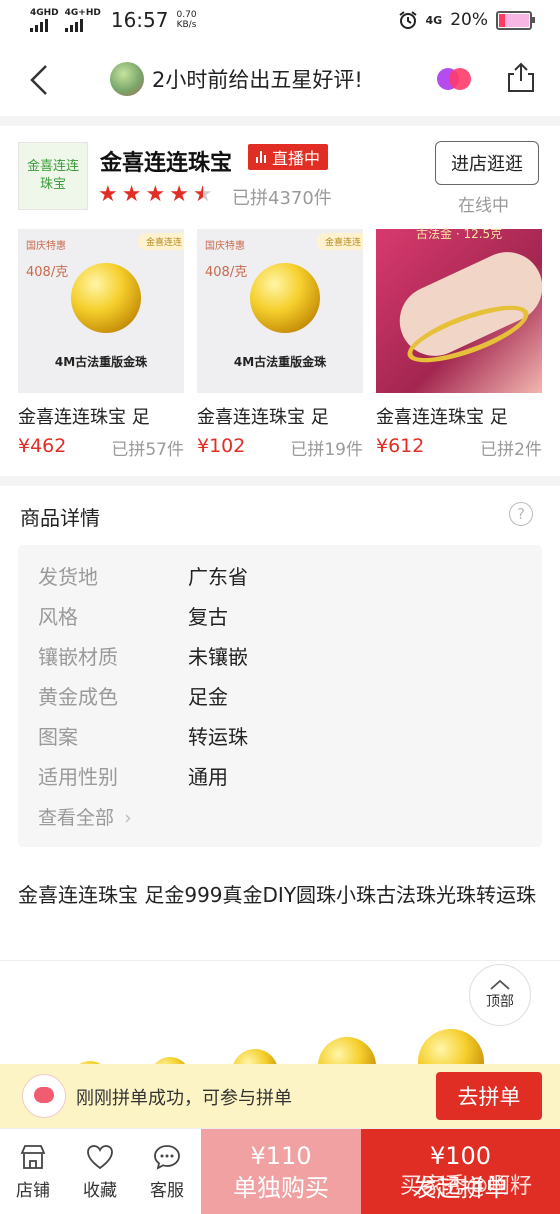 Image resolution: width=560 pixels, height=1214 pixels. I want to click on help-icon: ?, so click(521, 514).